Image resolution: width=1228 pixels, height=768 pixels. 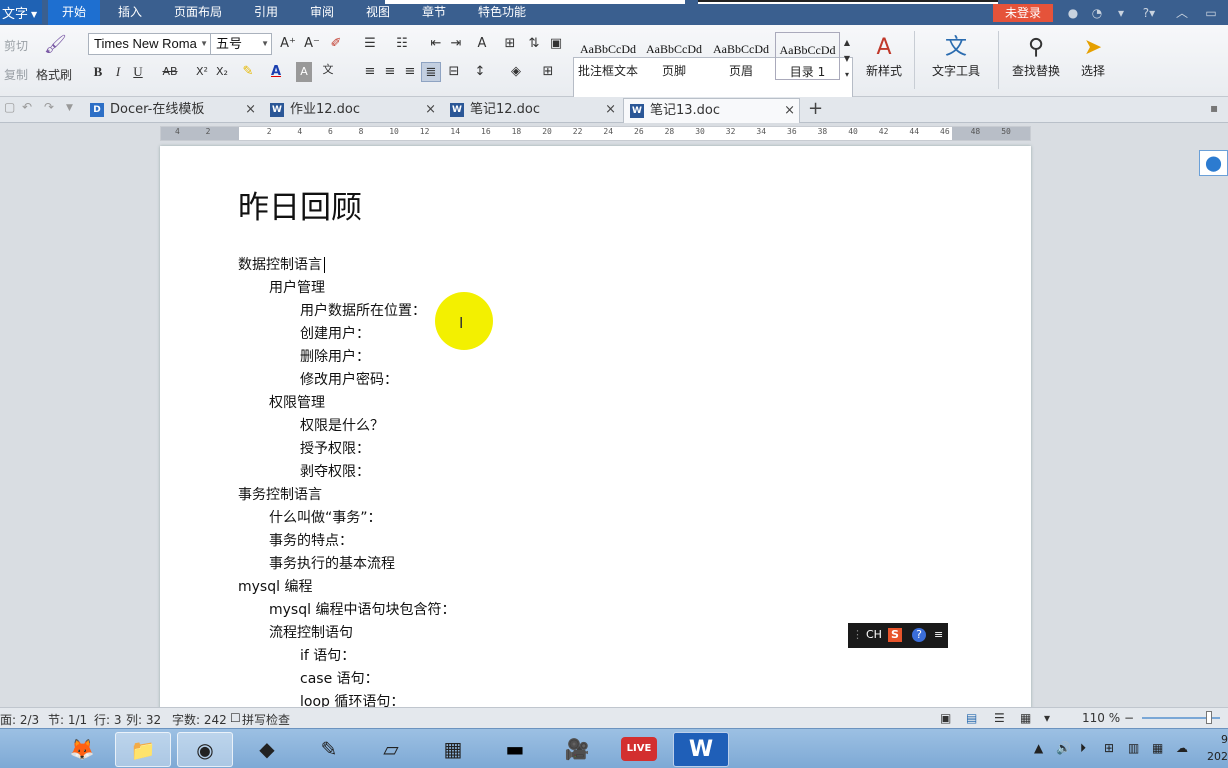 What do you see at coordinates (205, 749) in the screenshot?
I see `chrome-icon: ◉` at bounding box center [205, 749].